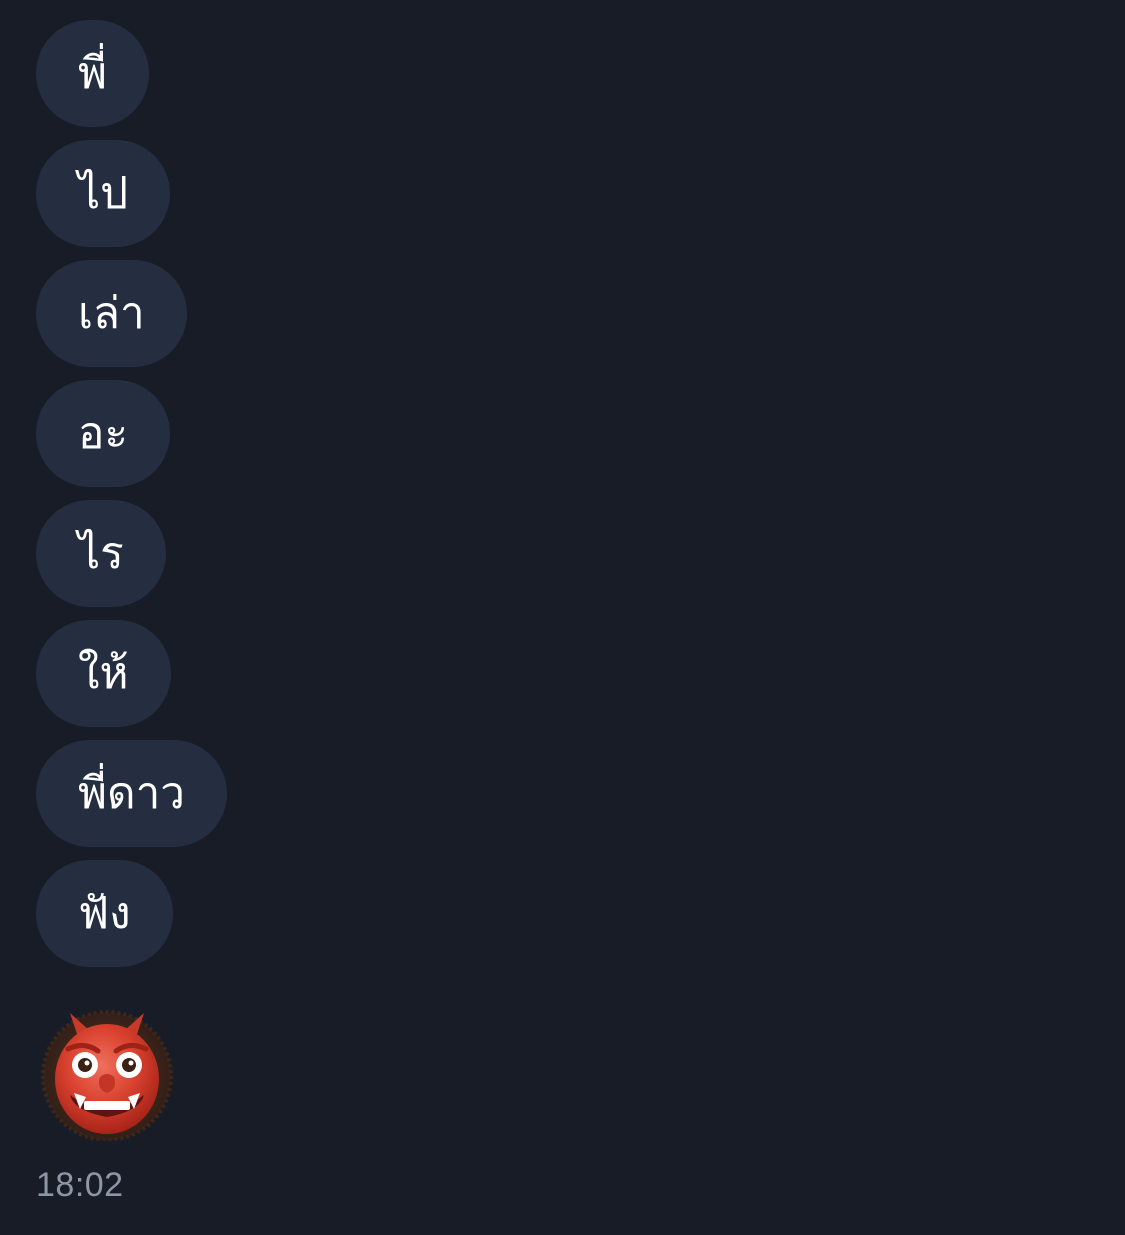 The height and width of the screenshot is (1235, 1125). What do you see at coordinates (103, 433) in the screenshot?
I see `message-bubble: อะ` at bounding box center [103, 433].